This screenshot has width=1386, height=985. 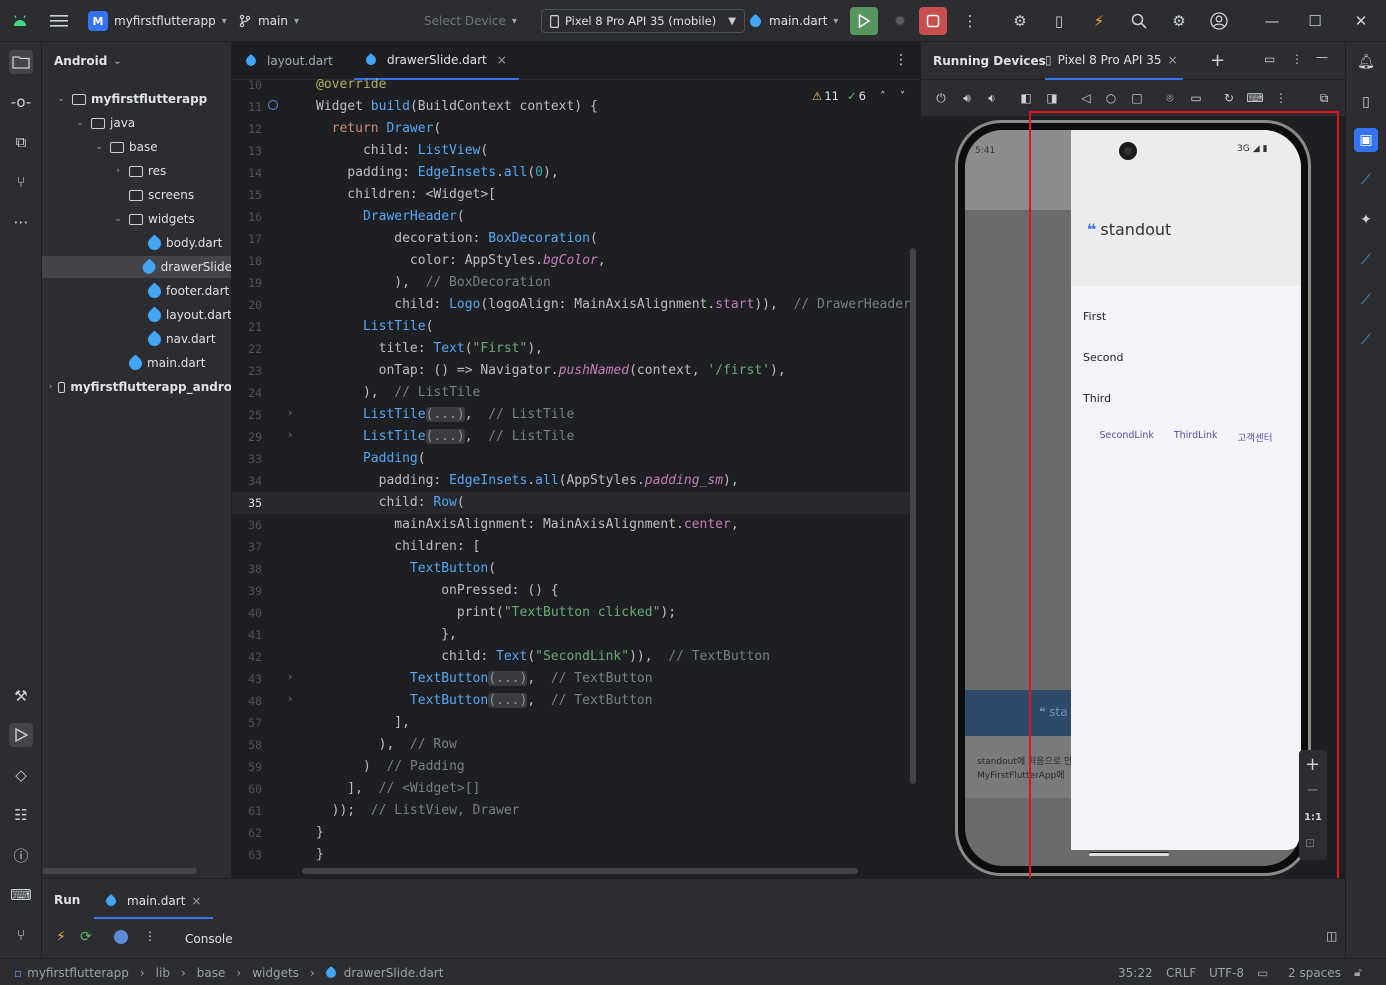 I want to click on lock-icon: 🔓︎, so click(x=1358, y=972).